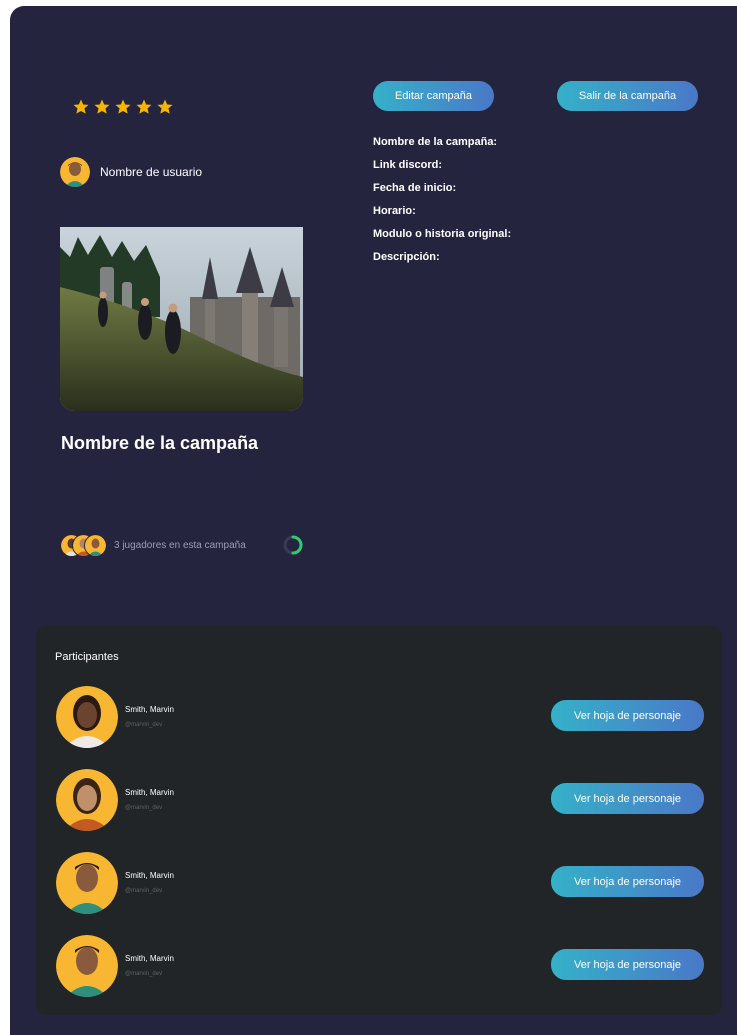  I want to click on leave-campaign-button: Salir de la campaña, so click(627, 96).